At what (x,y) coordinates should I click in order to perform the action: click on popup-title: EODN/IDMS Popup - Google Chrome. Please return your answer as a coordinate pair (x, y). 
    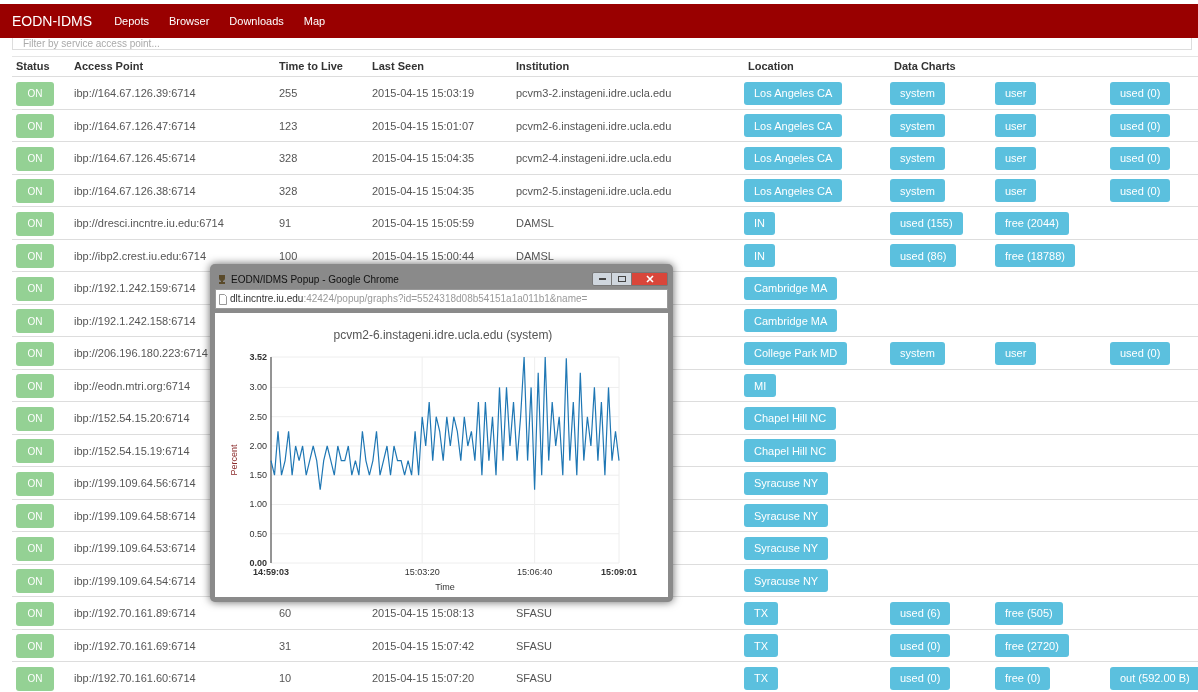
    Looking at the image, I should click on (315, 279).